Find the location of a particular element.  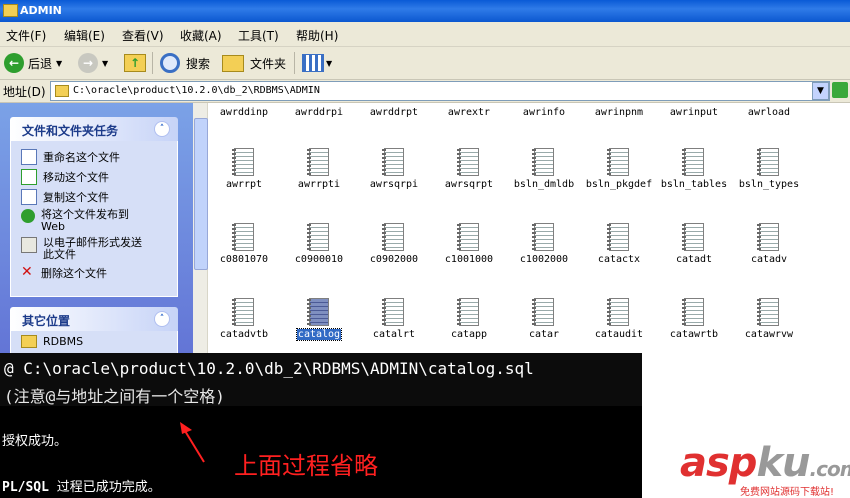

file-item: cataudit is located at coordinates (619, 319).